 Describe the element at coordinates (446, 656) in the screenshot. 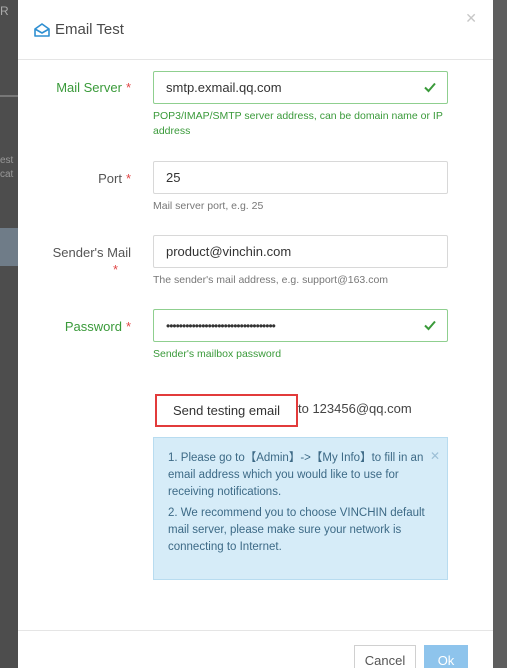

I see `ok-button: Ok` at that location.